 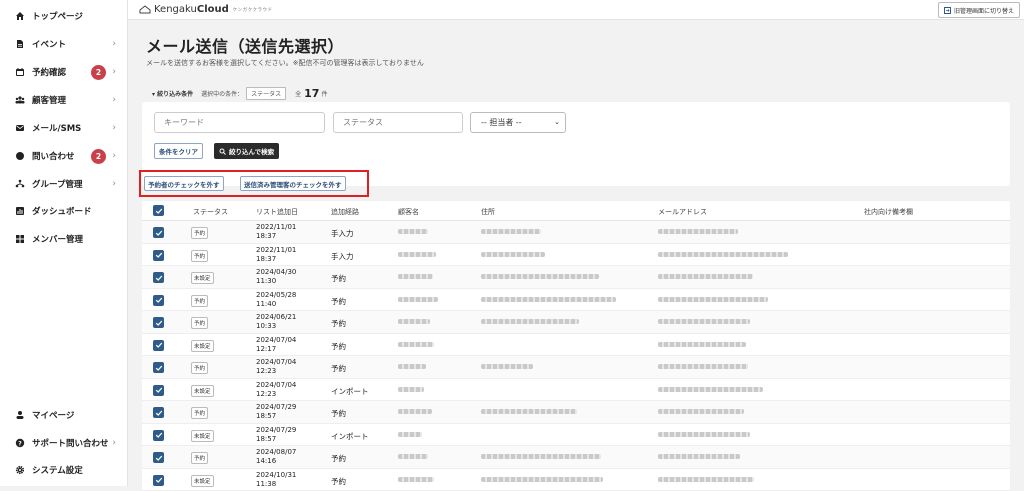 I want to click on table-row: 予約2024/07/0412:23予約, so click(x=576, y=367).